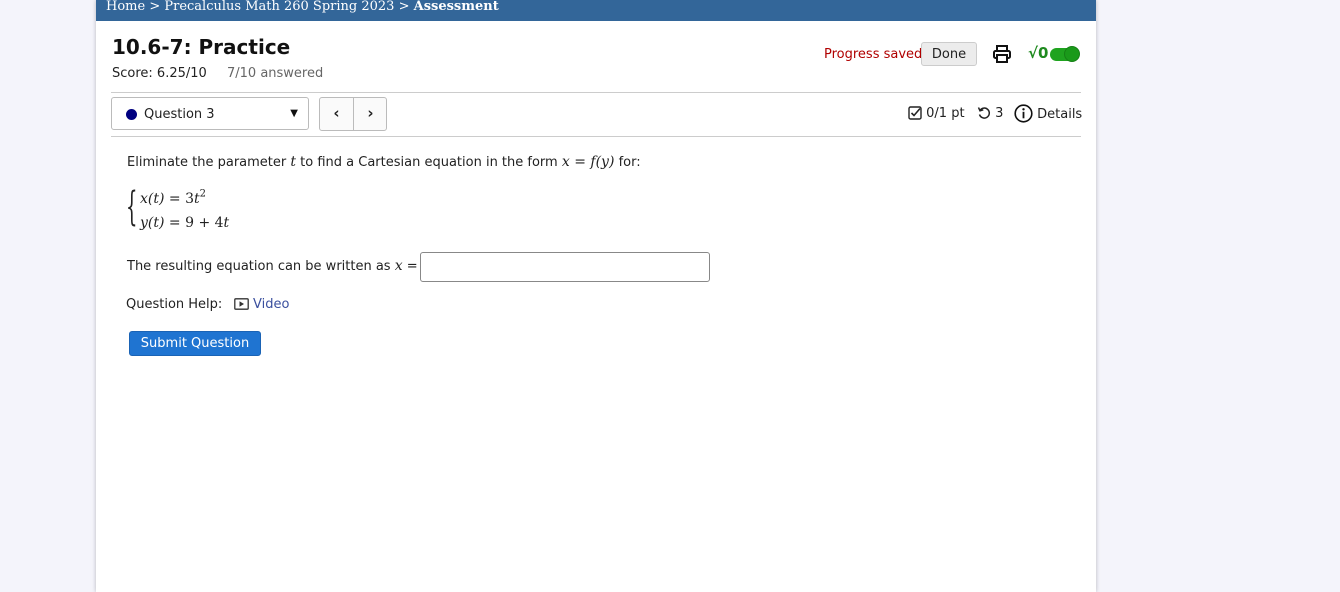 This screenshot has height=592, width=1340. I want to click on eq-rhs: = 3, so click(179, 199).